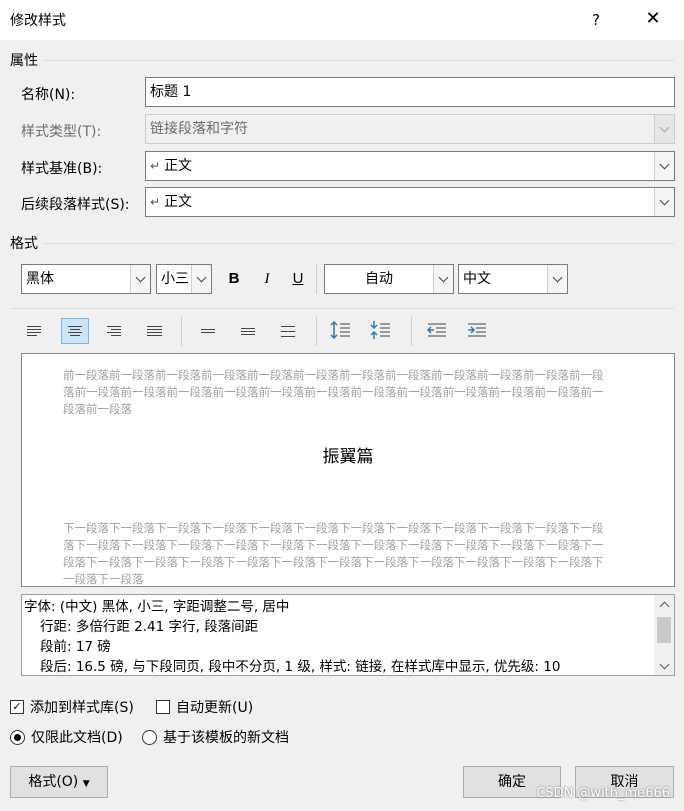 This screenshot has width=684, height=811. What do you see at coordinates (596, 20) in the screenshot?
I see `help-button: ?` at bounding box center [596, 20].